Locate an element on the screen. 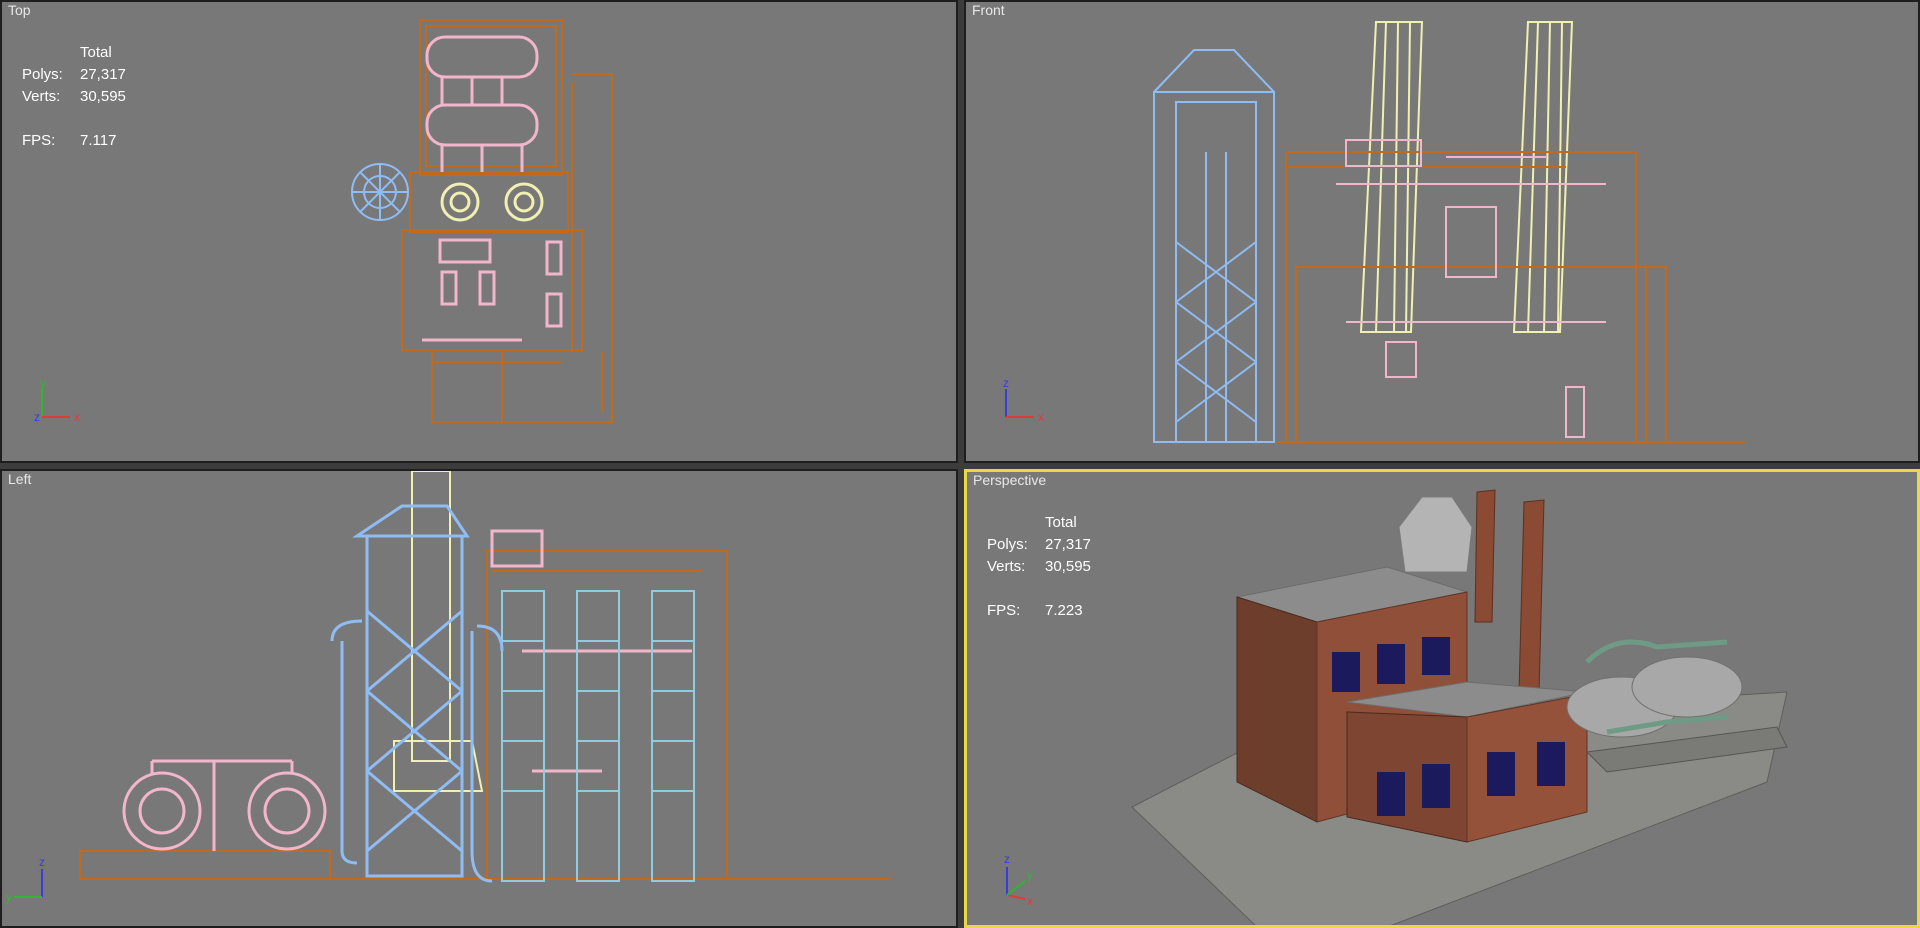 Image resolution: width=1920 pixels, height=928 pixels. axis-tripod-left: z y is located at coordinates (25, 879).